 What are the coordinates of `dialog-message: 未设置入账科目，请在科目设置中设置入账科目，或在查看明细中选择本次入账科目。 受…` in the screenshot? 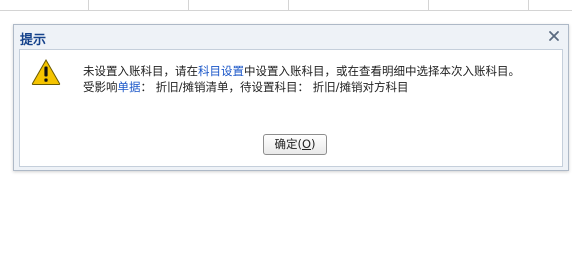 It's located at (321, 79).